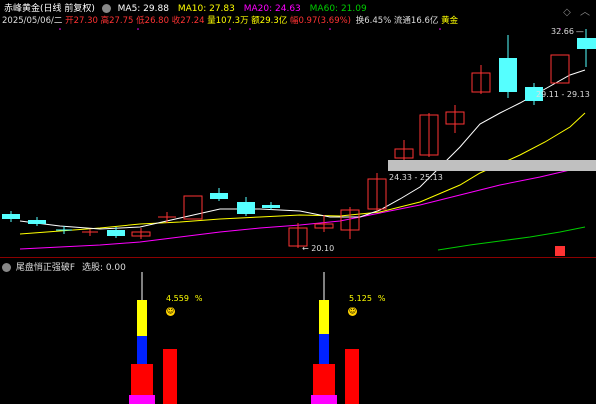 This screenshot has width=596, height=404. Describe the element at coordinates (416, 21) in the screenshot. I see `quote-float-cap: 流通16.6亿` at that location.